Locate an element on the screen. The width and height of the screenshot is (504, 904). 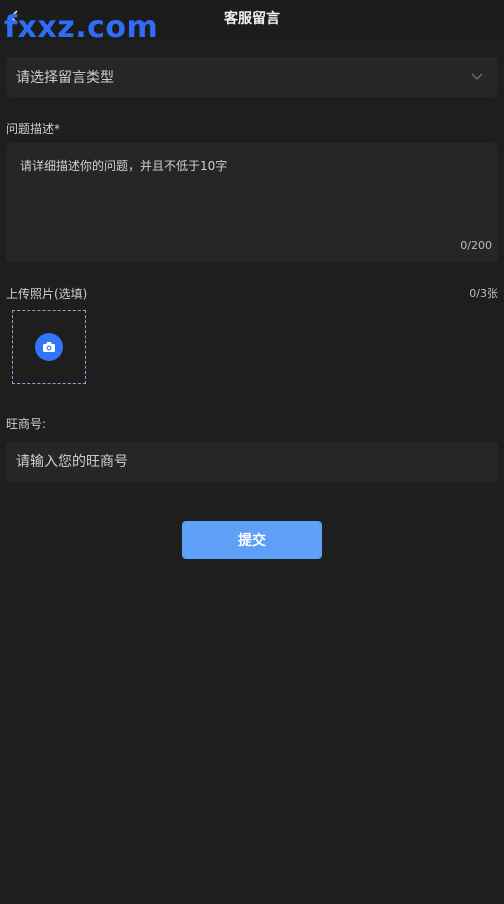
photo-upload-button is located at coordinates (49, 347).